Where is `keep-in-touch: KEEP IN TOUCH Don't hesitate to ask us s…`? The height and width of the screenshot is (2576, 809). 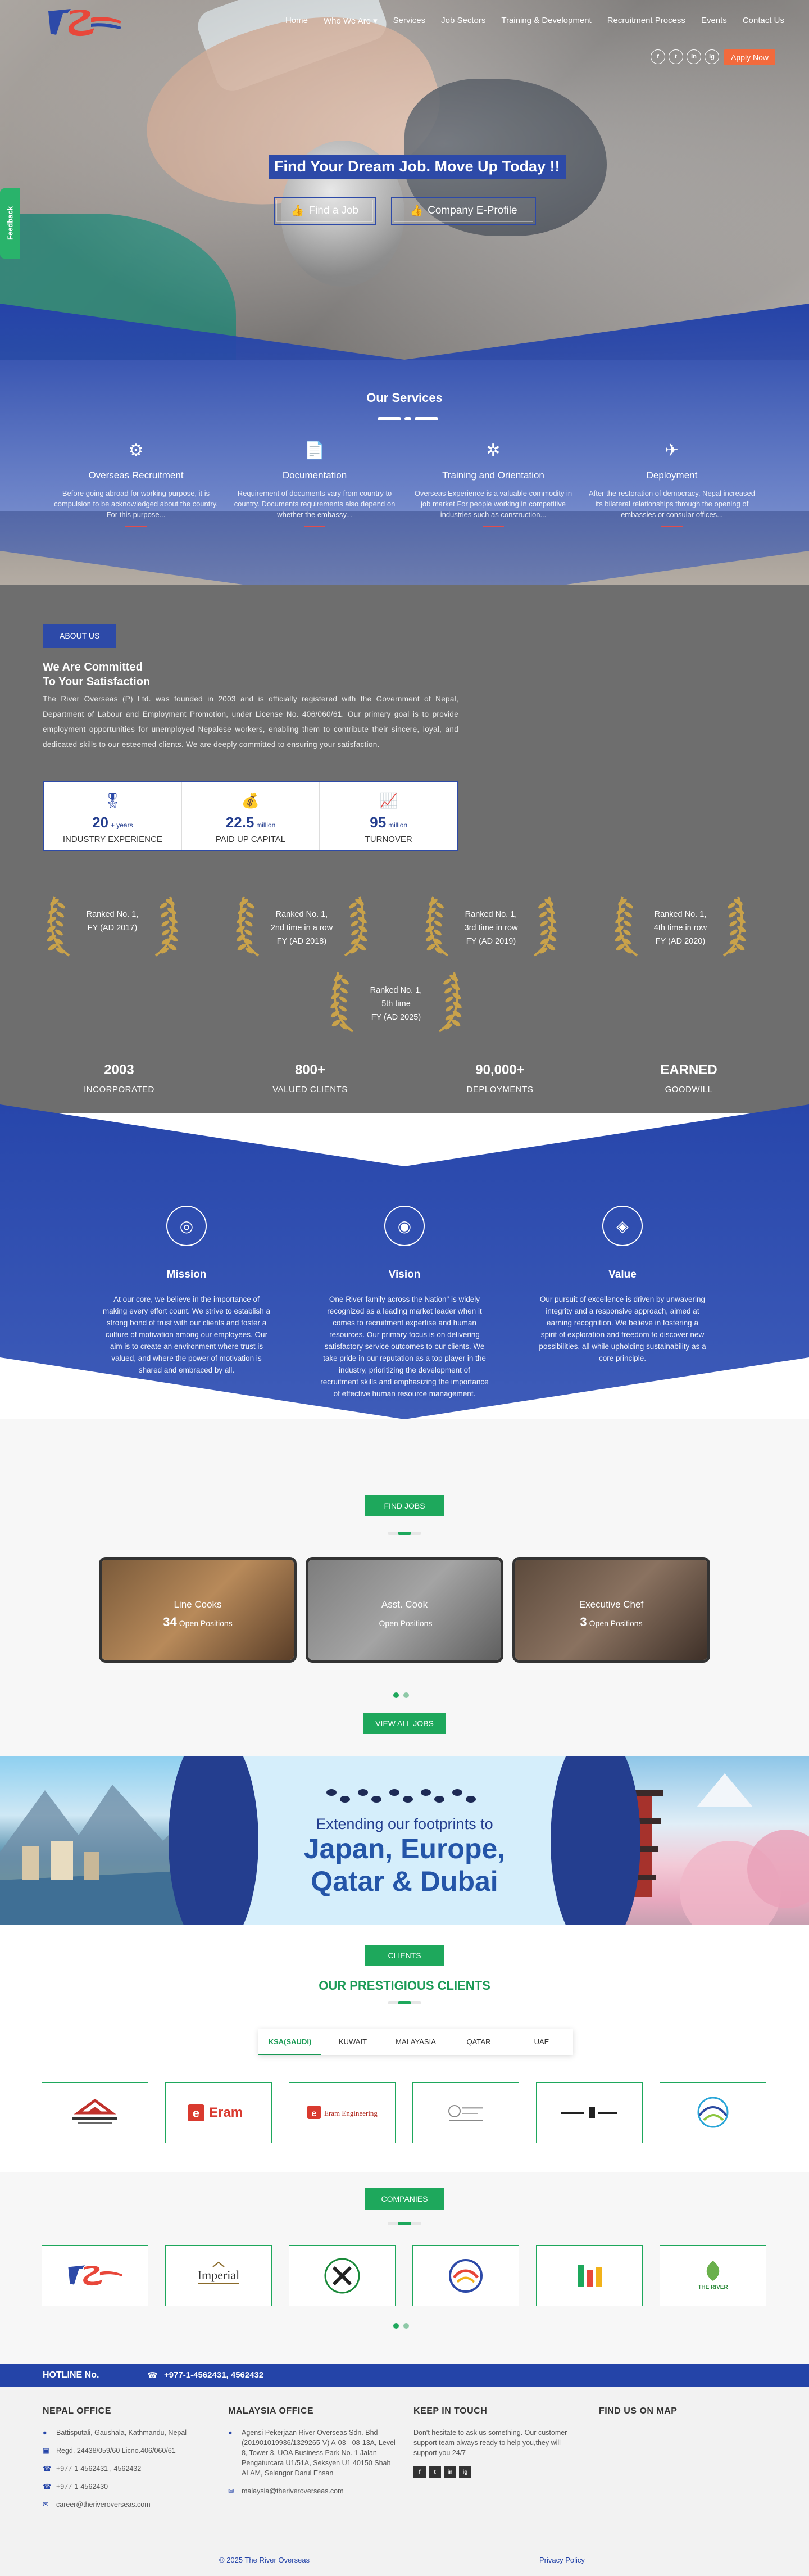
keep-in-touch: KEEP IN TOUCH Don't hesitate to ask us s… is located at coordinates (498, 2442).